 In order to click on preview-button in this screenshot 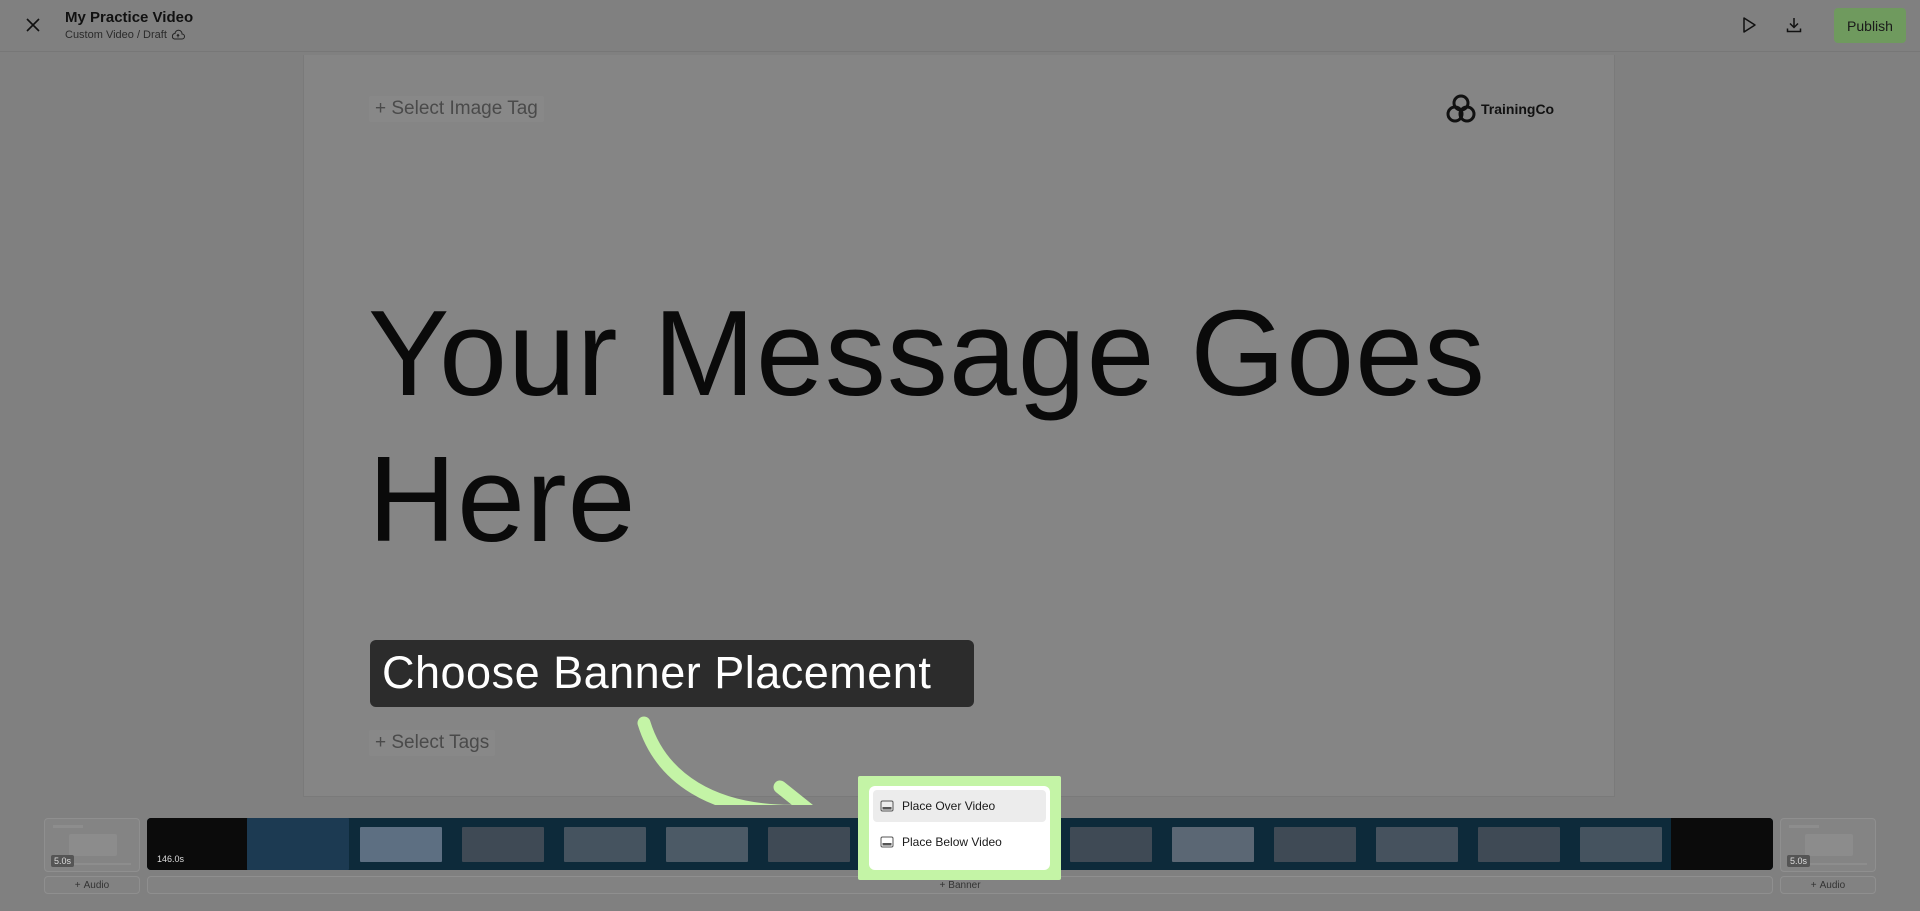, I will do `click(1749, 25)`.